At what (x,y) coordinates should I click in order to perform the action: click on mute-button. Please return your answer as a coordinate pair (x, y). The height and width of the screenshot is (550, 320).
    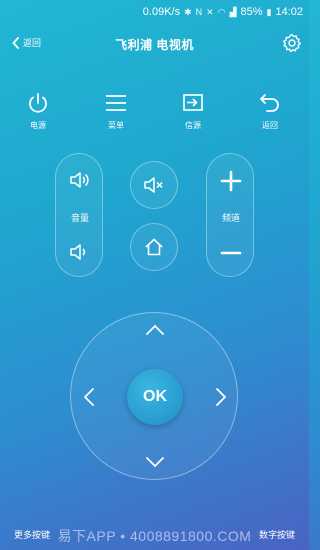
    Looking at the image, I should click on (154, 185).